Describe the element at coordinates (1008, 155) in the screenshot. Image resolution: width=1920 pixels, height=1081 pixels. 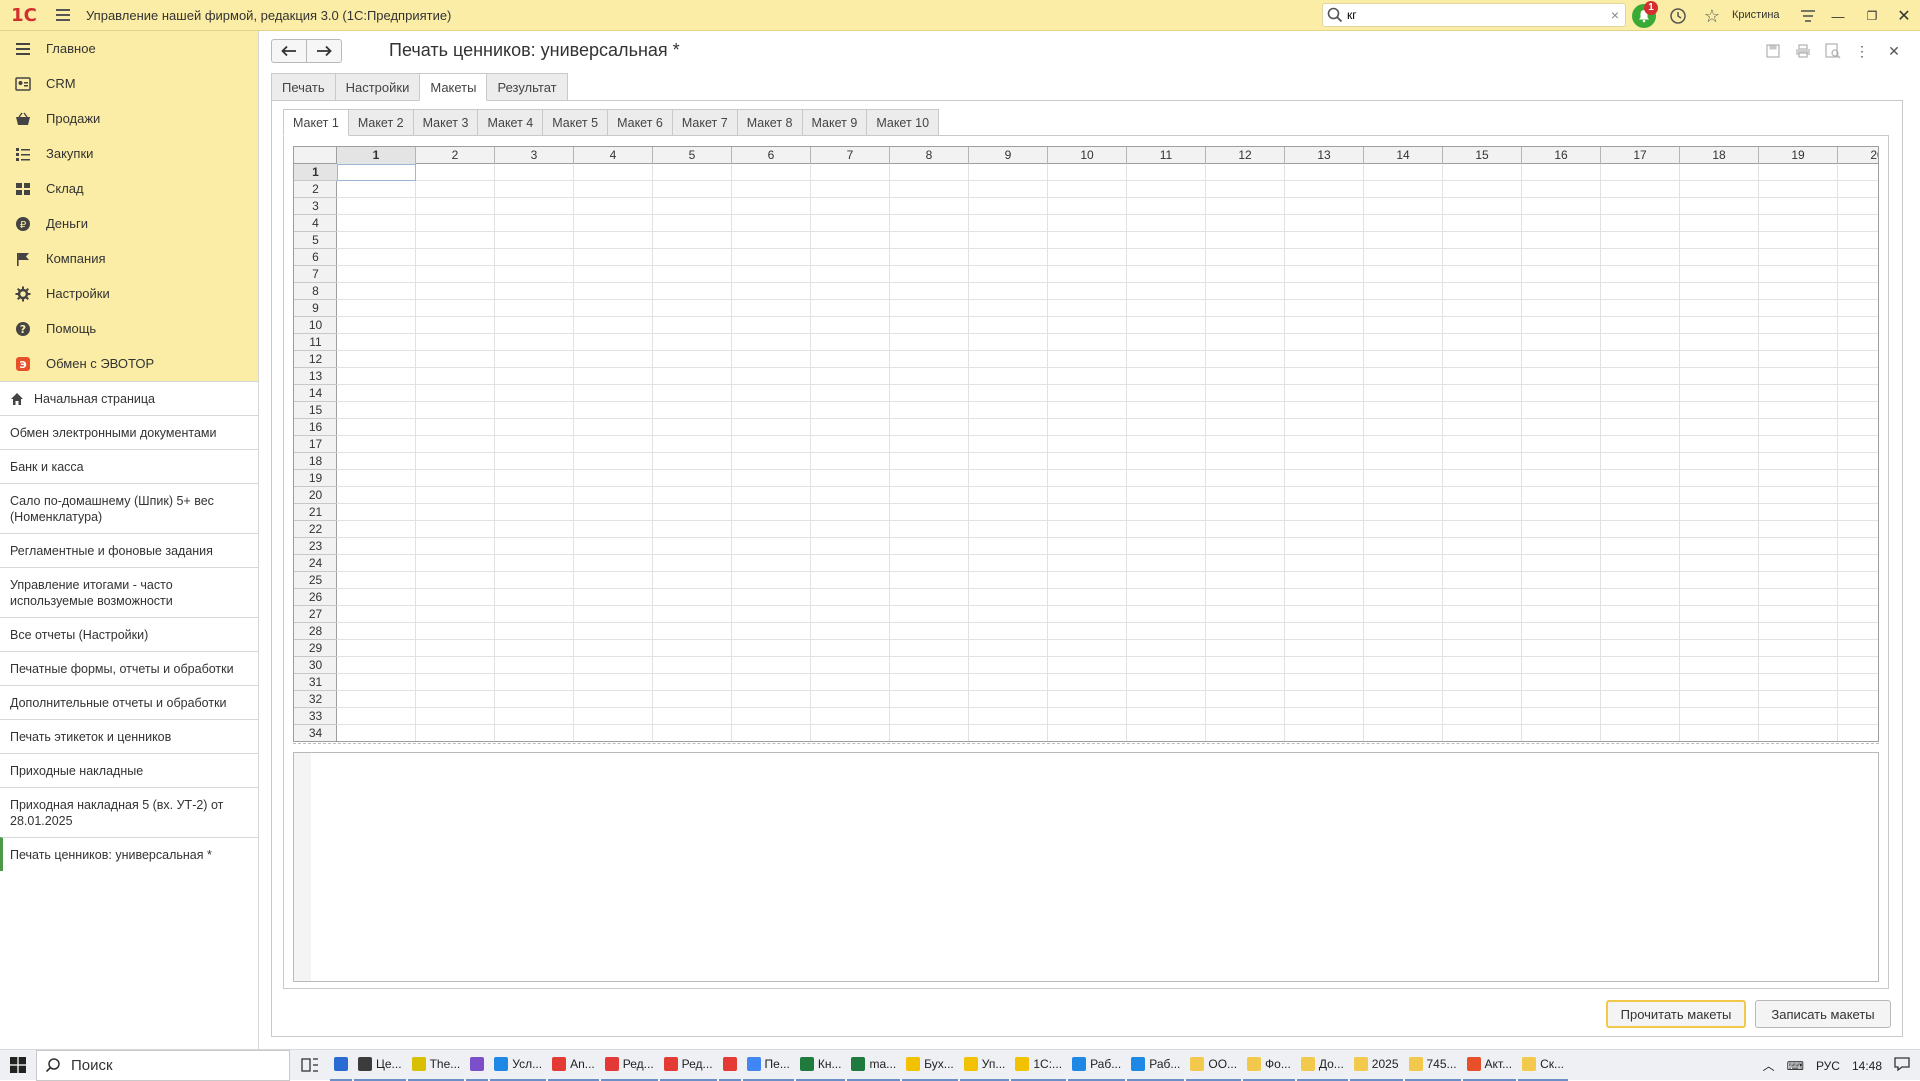
I see `column-header: 9` at that location.